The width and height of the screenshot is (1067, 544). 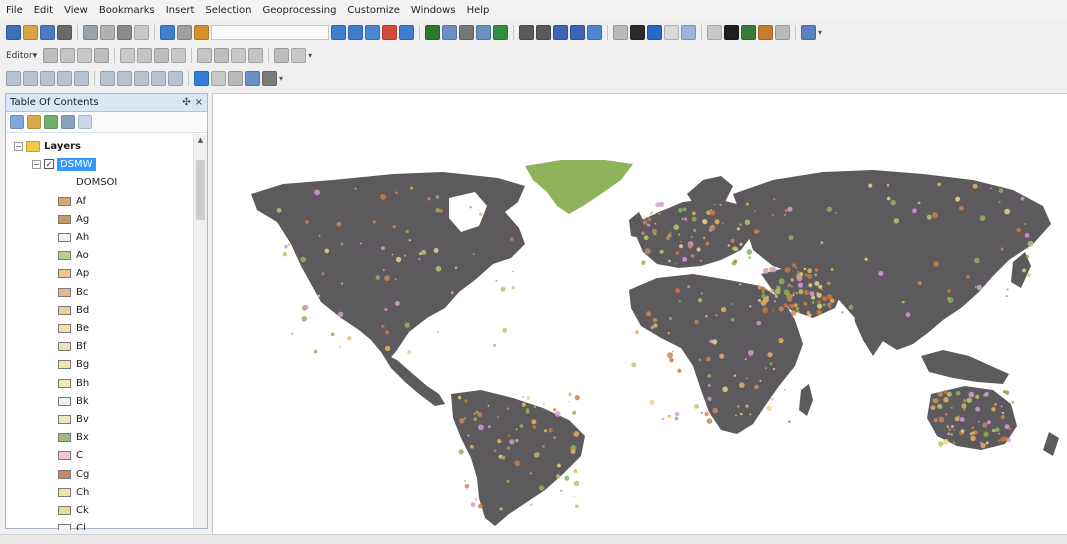 I want to click on list-by-visibility-icon, so click(x=51, y=122).